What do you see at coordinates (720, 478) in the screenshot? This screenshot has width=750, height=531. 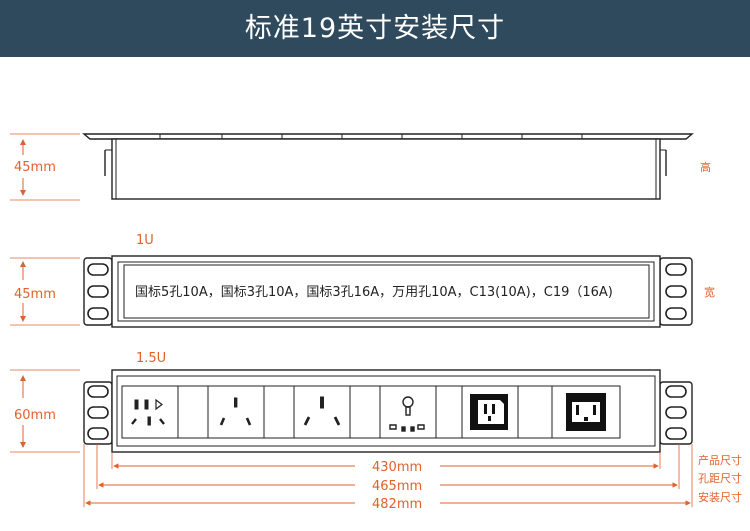 I see `hole-size-label: 孔距尺寸` at bounding box center [720, 478].